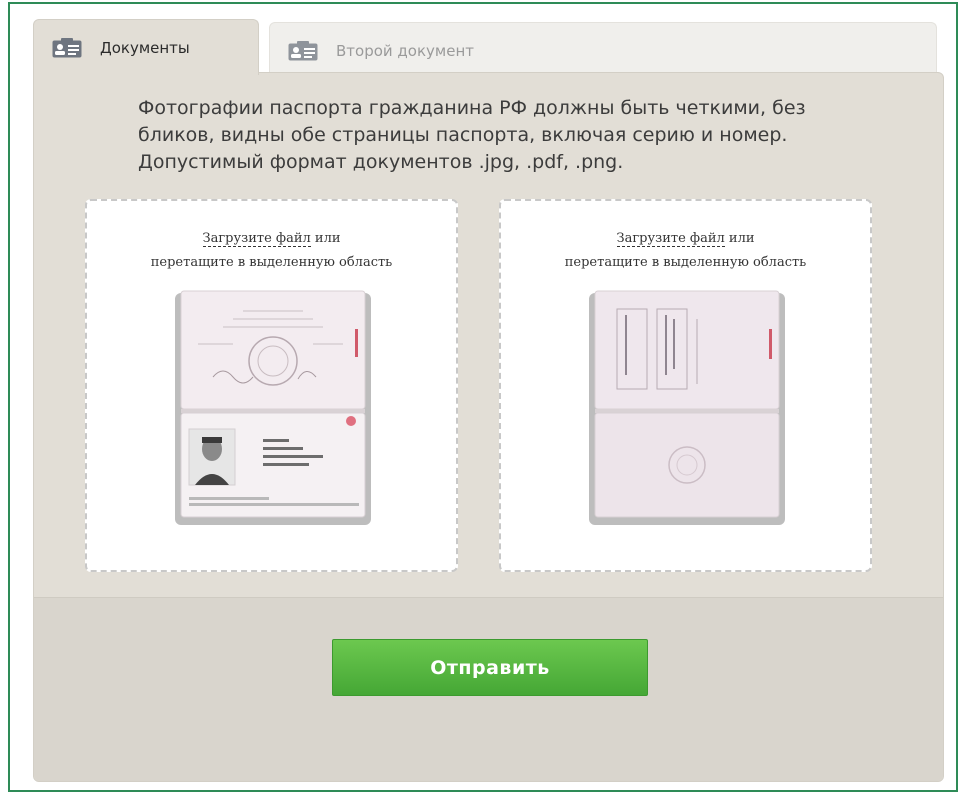 The height and width of the screenshot is (795, 964). I want to click on passport-registration-page-image, so click(687, 407).